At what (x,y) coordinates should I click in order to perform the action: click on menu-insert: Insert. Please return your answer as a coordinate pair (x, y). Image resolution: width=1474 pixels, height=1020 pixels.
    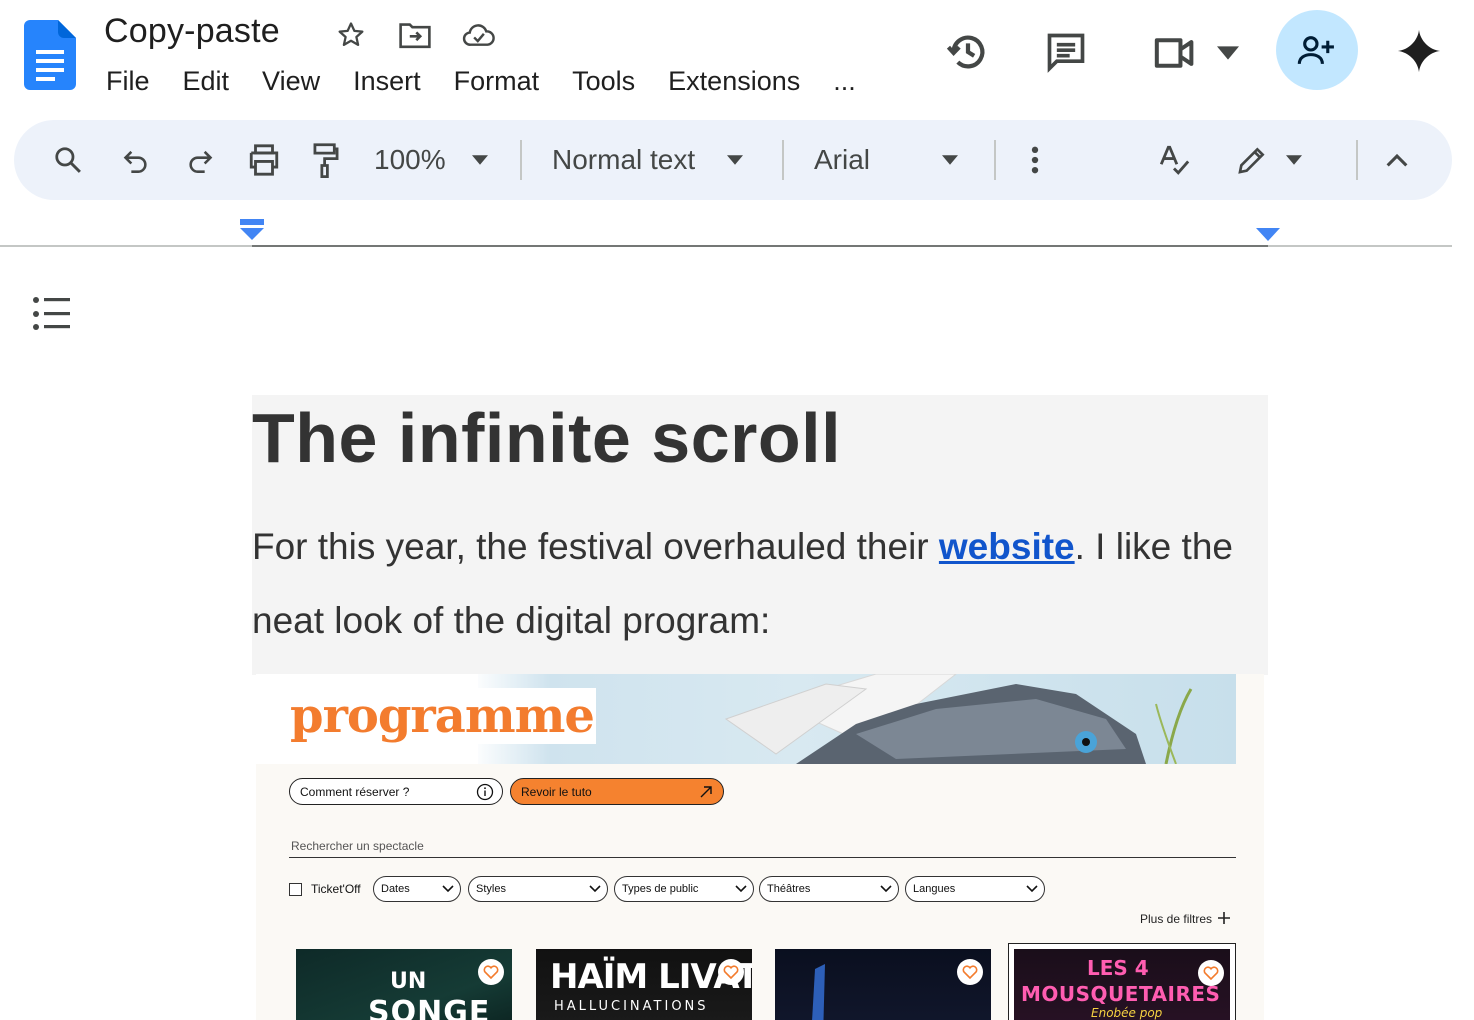
    Looking at the image, I should click on (387, 81).